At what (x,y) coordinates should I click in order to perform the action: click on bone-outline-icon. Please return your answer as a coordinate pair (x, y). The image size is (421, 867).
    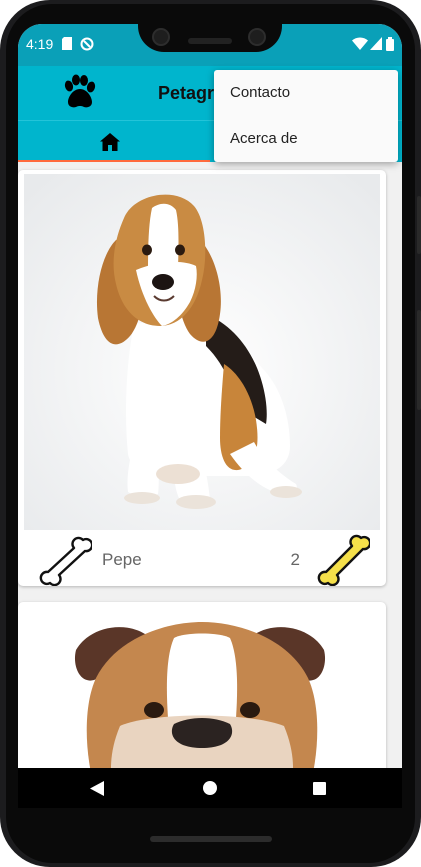
    Looking at the image, I should click on (64, 559).